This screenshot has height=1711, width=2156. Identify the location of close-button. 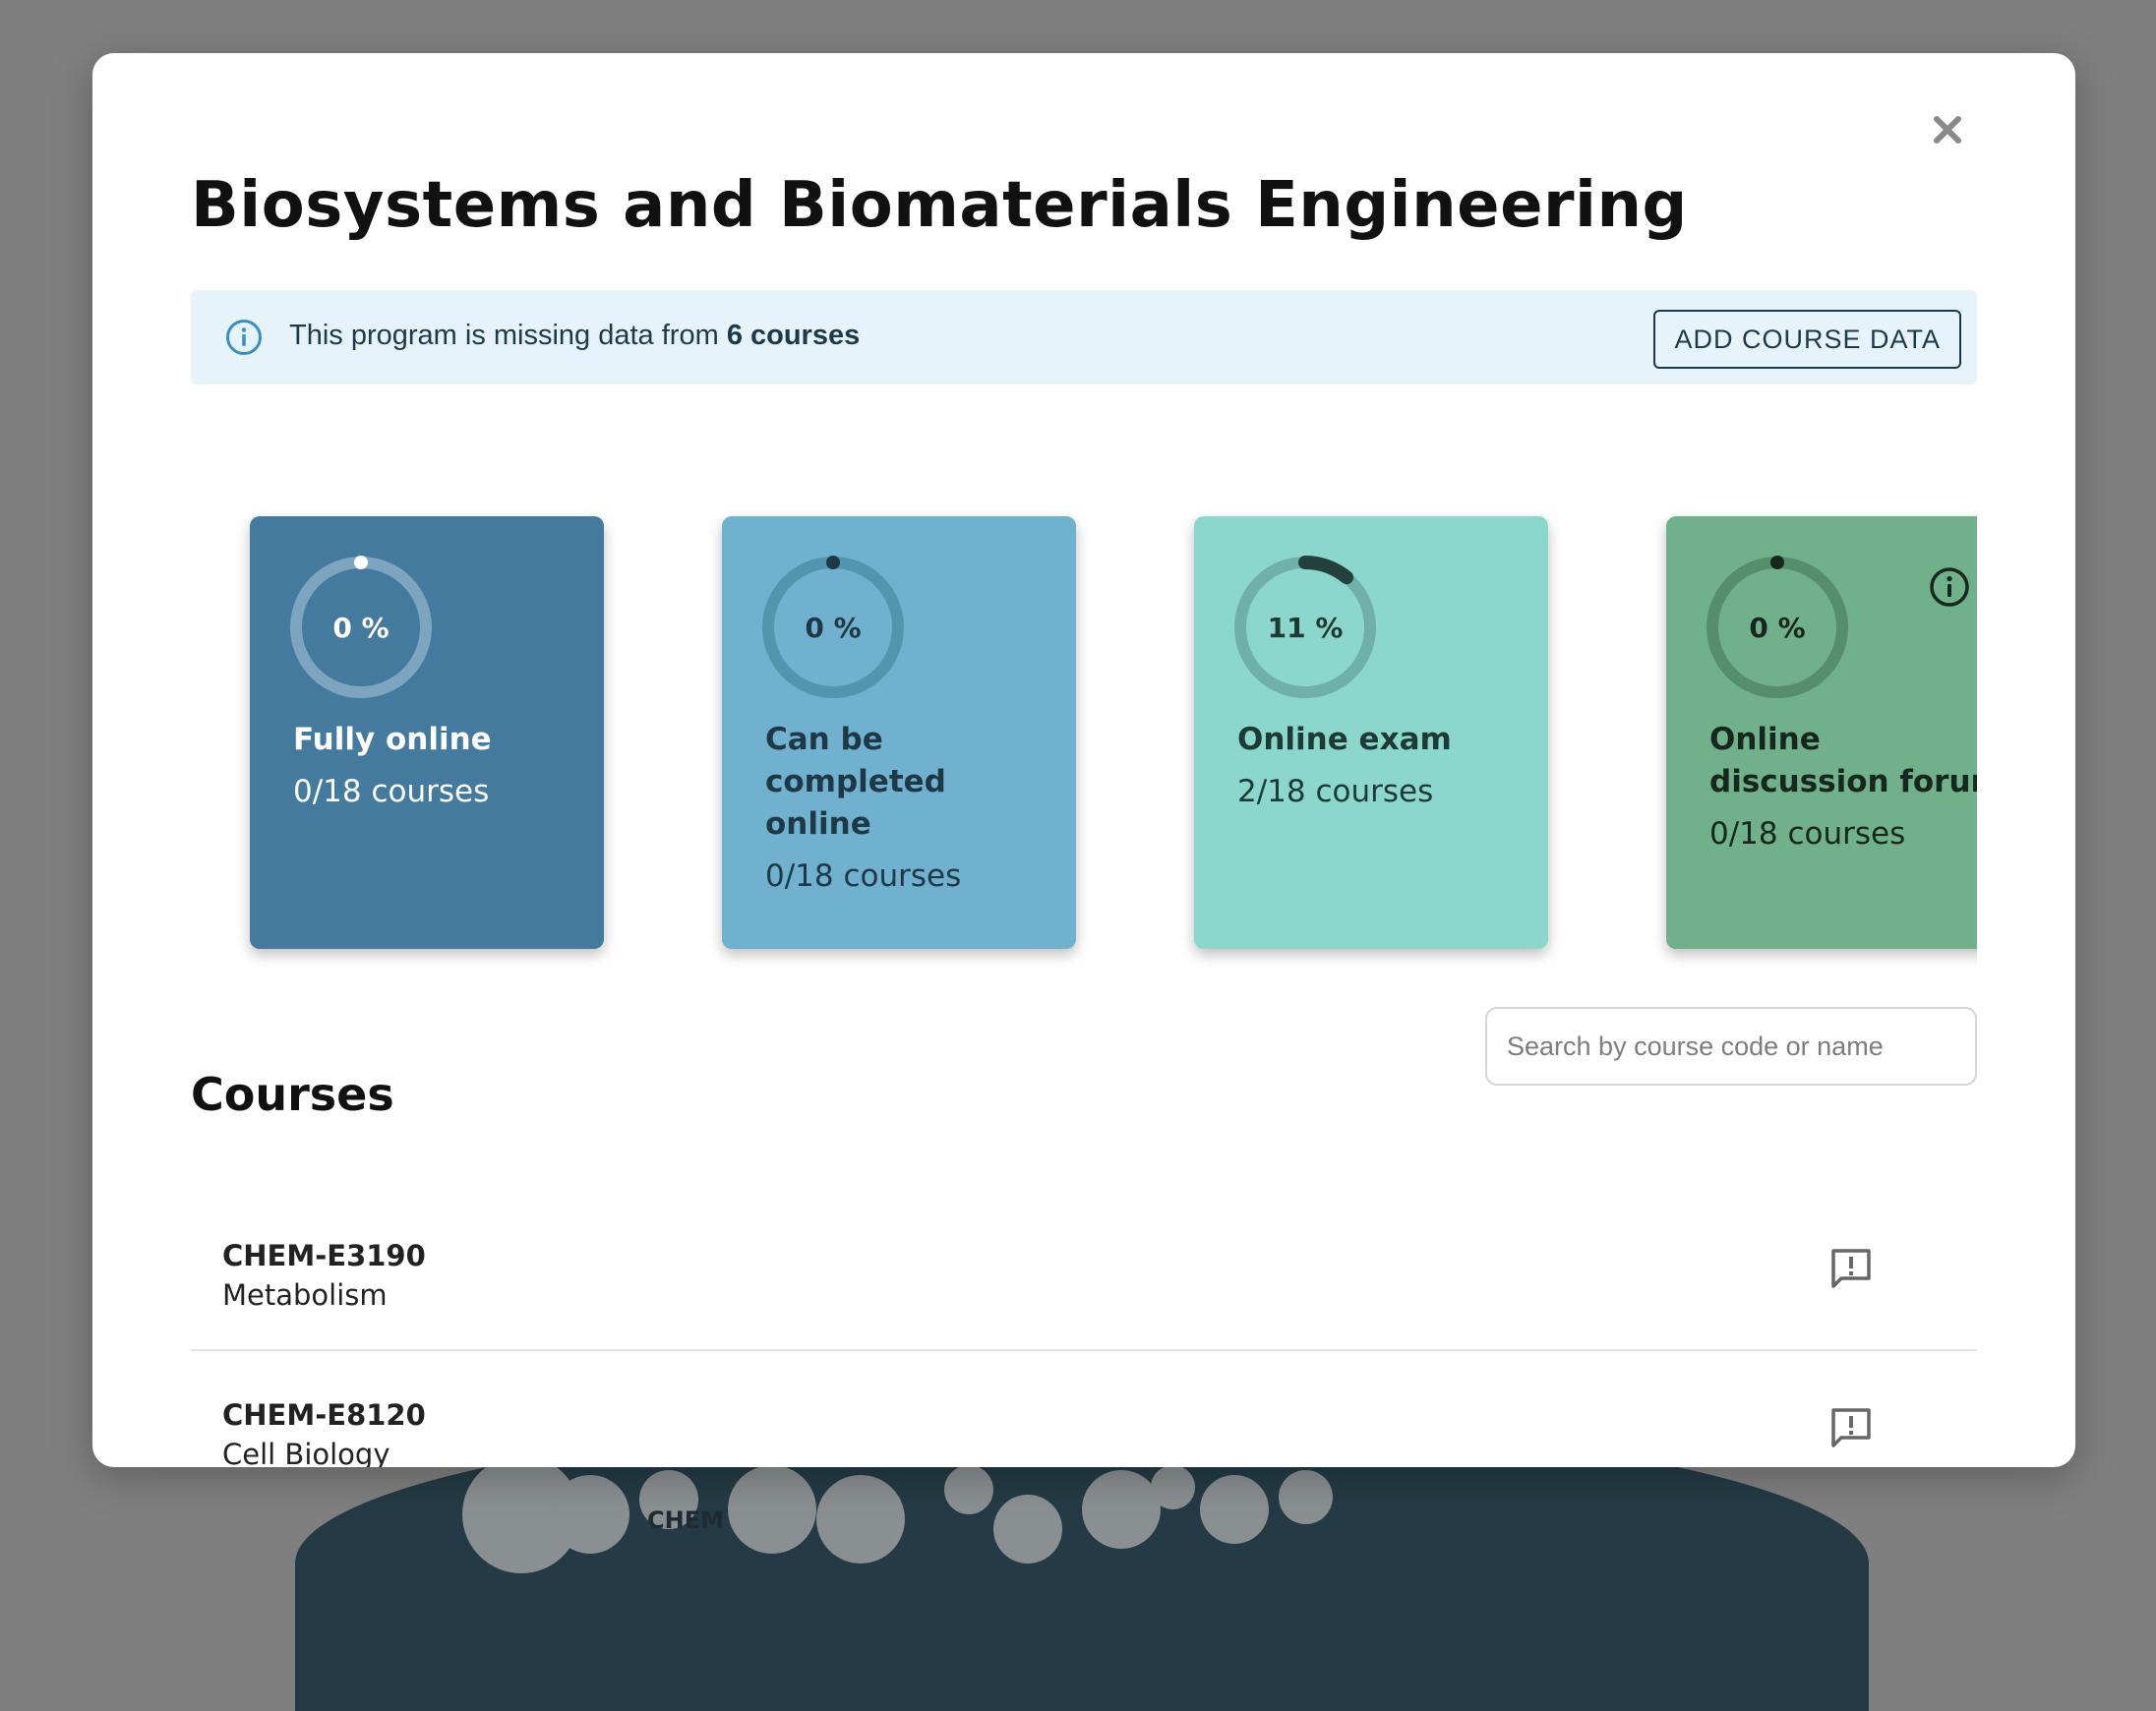
(1947, 129).